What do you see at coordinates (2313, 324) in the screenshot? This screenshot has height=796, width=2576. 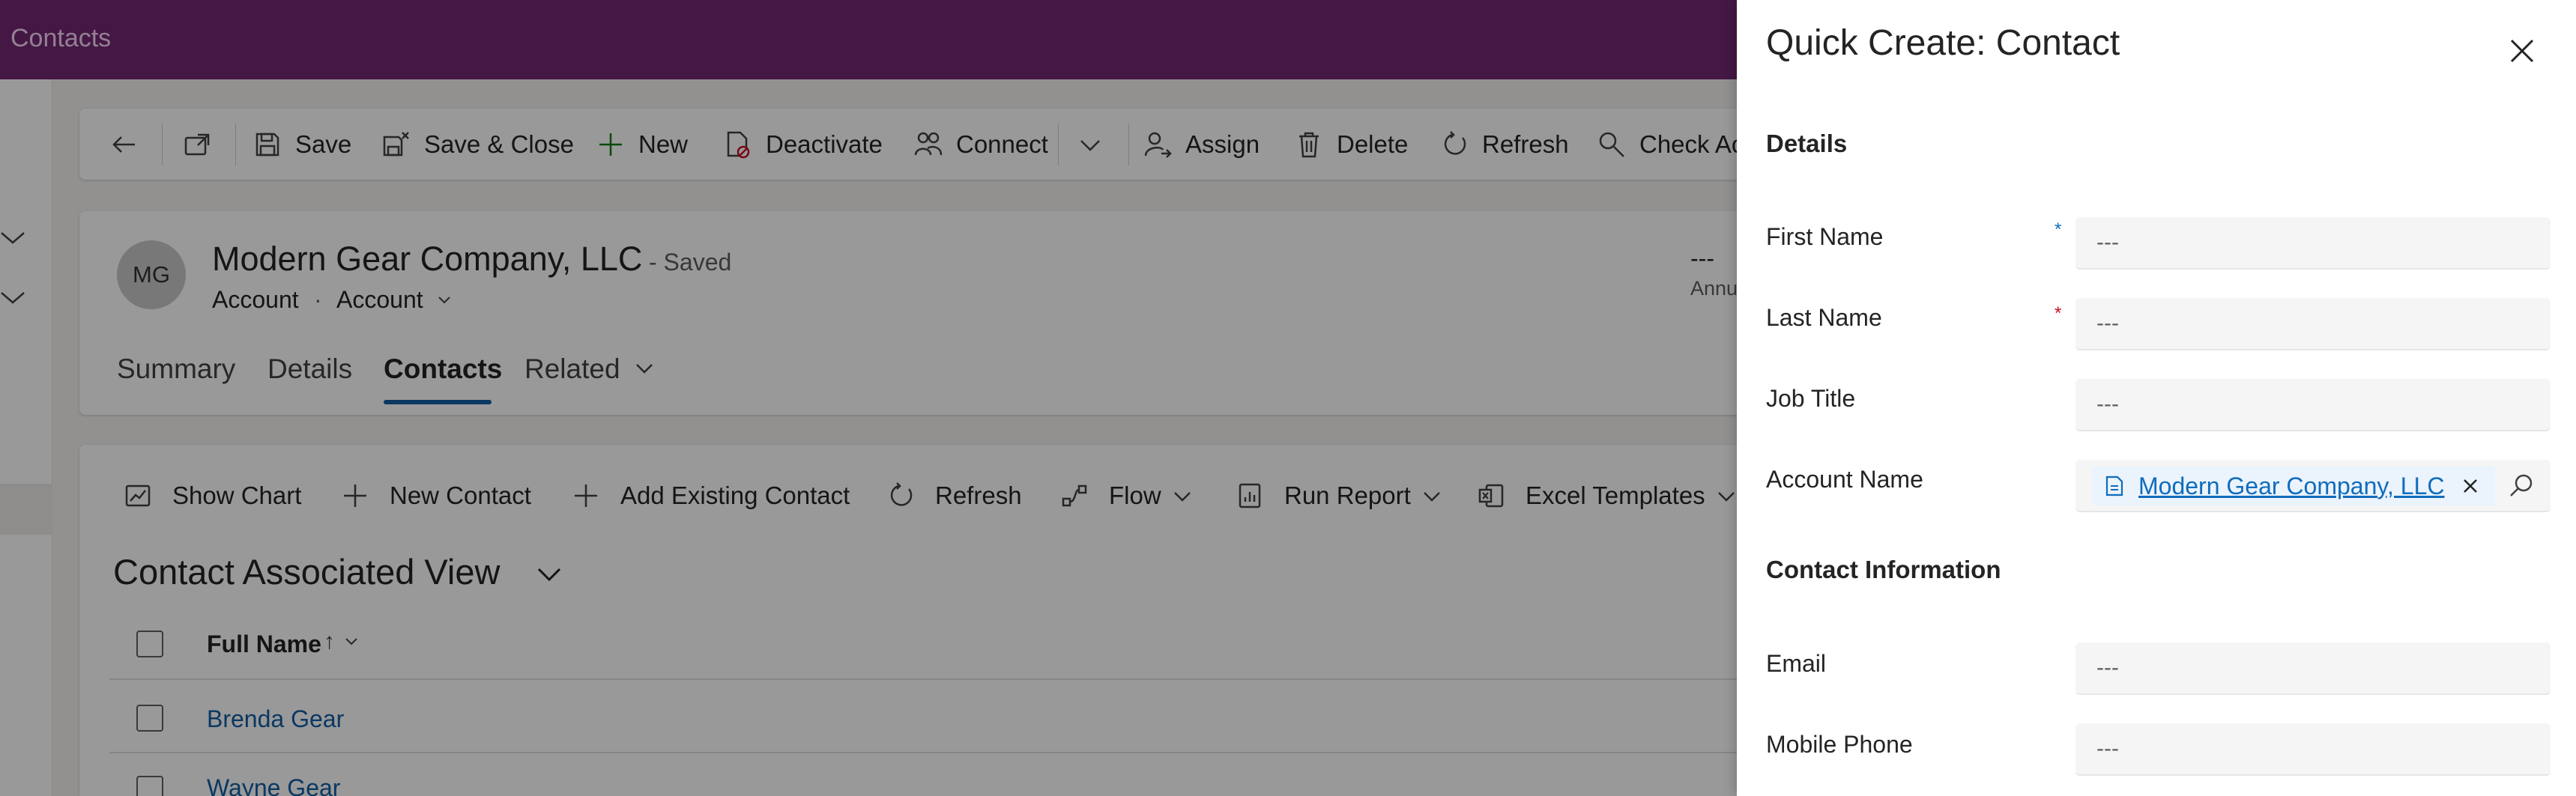 I see `last-name-input: ---` at bounding box center [2313, 324].